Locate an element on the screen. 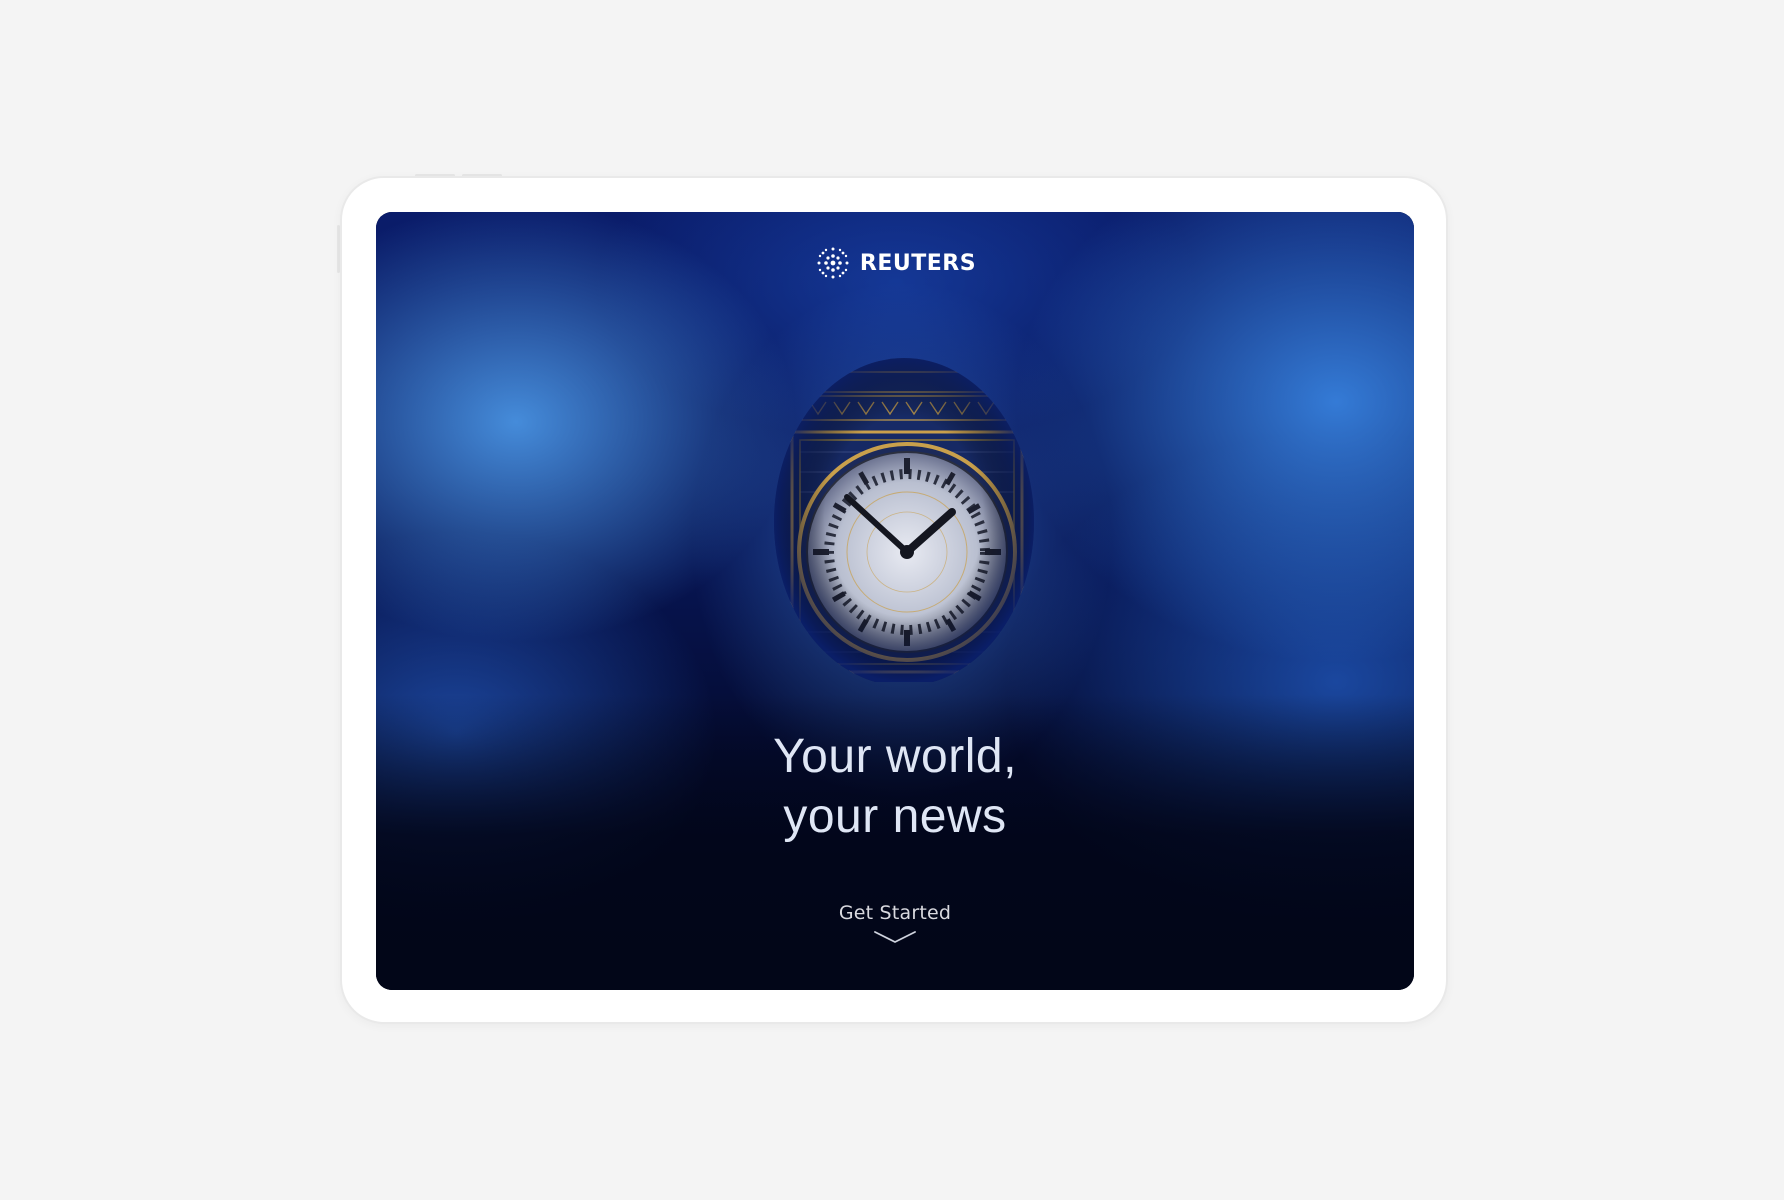  get-started-button: Get Started is located at coordinates (895, 923).